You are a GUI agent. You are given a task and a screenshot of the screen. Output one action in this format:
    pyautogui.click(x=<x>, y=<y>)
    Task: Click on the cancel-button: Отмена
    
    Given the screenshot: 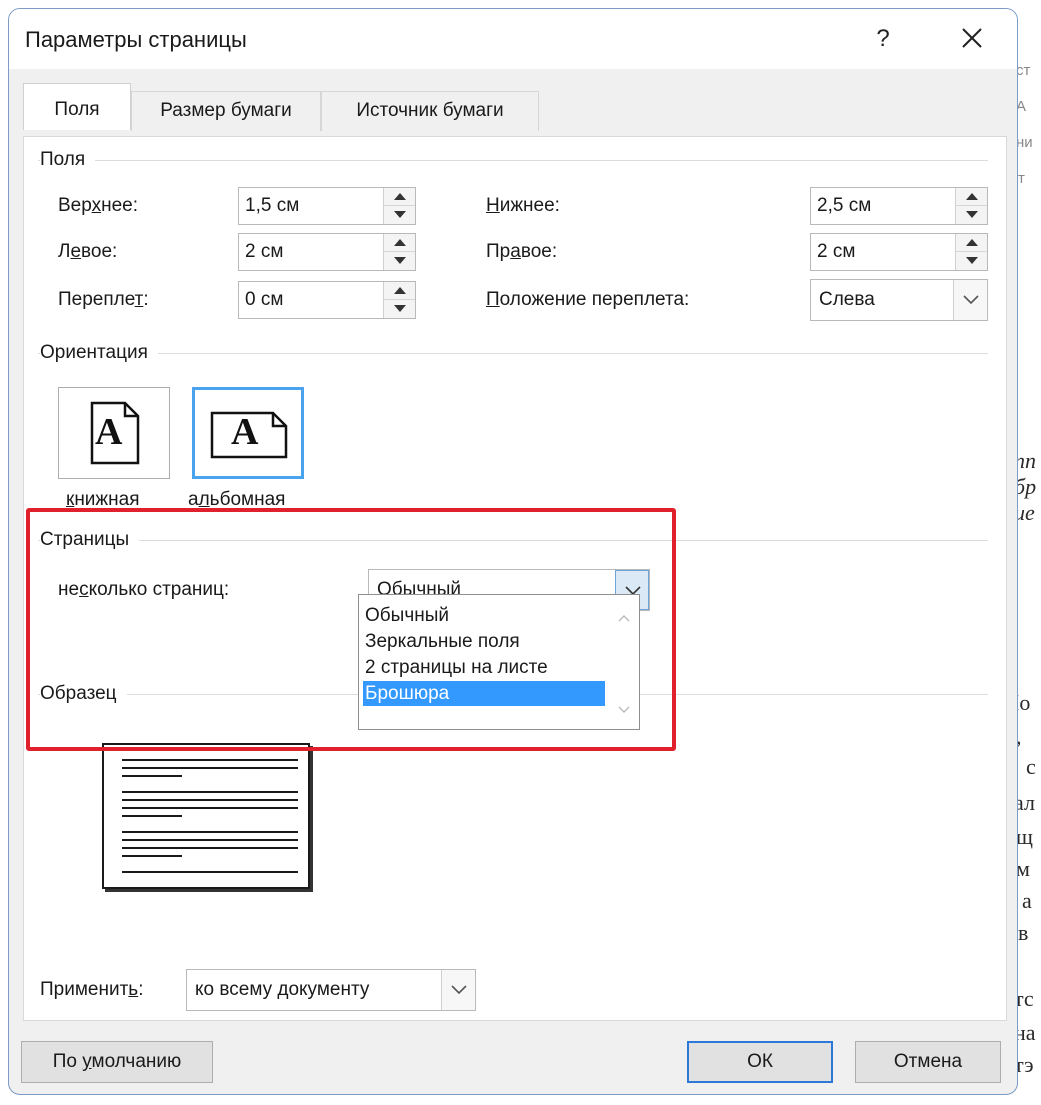 What is the action you would take?
    pyautogui.click(x=928, y=1062)
    